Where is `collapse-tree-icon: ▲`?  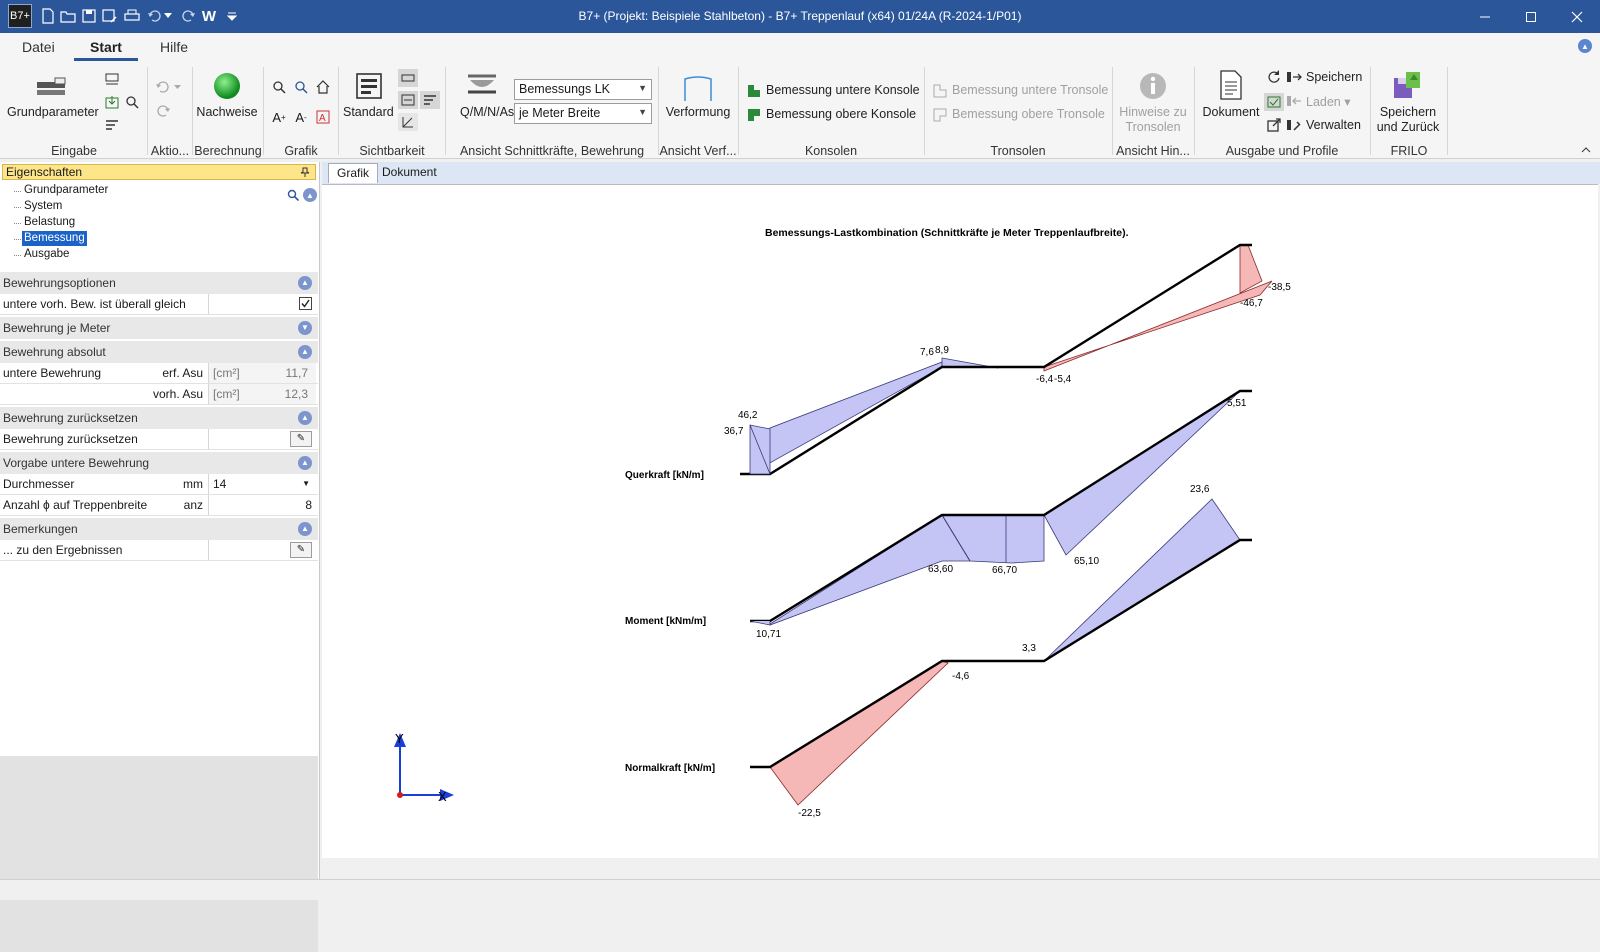 collapse-tree-icon: ▲ is located at coordinates (310, 195).